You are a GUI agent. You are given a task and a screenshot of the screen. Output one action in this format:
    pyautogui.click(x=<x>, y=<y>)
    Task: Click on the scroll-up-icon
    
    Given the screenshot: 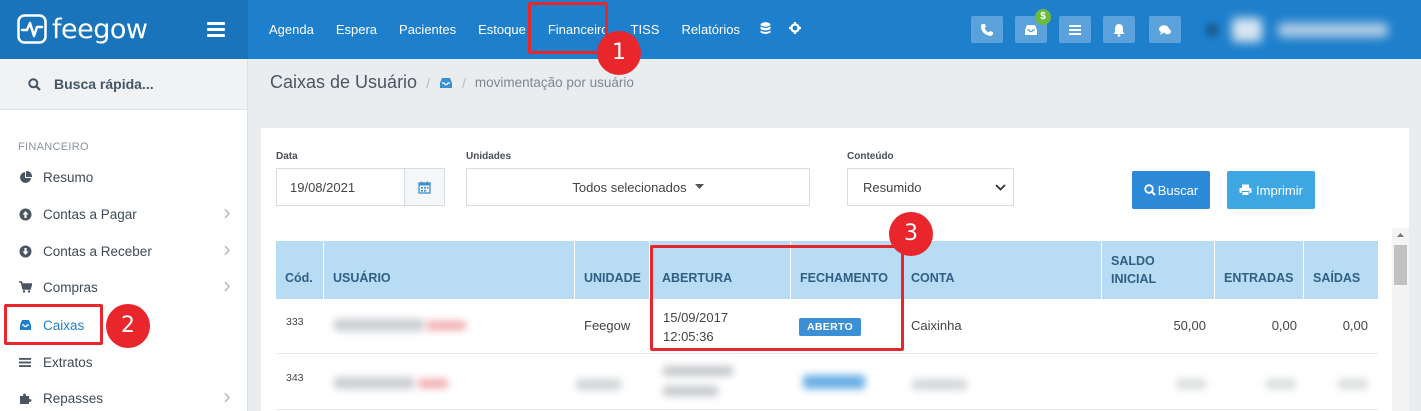 What is the action you would take?
    pyautogui.click(x=1400, y=235)
    